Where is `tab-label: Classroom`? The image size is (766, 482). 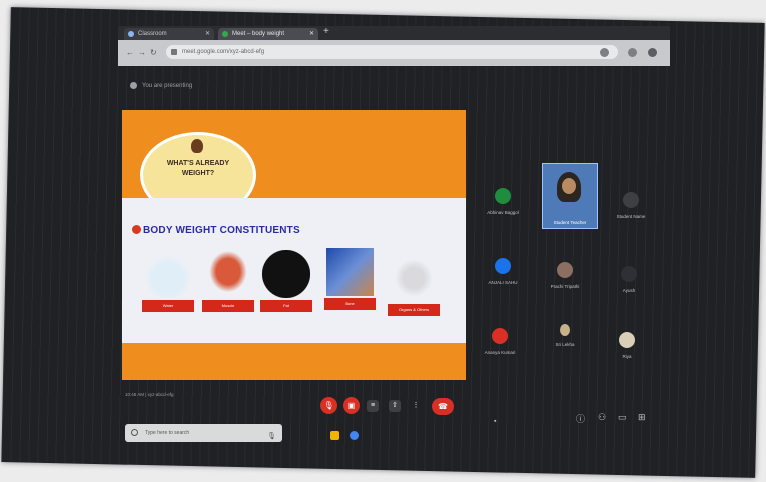 tab-label: Classroom is located at coordinates (152, 34).